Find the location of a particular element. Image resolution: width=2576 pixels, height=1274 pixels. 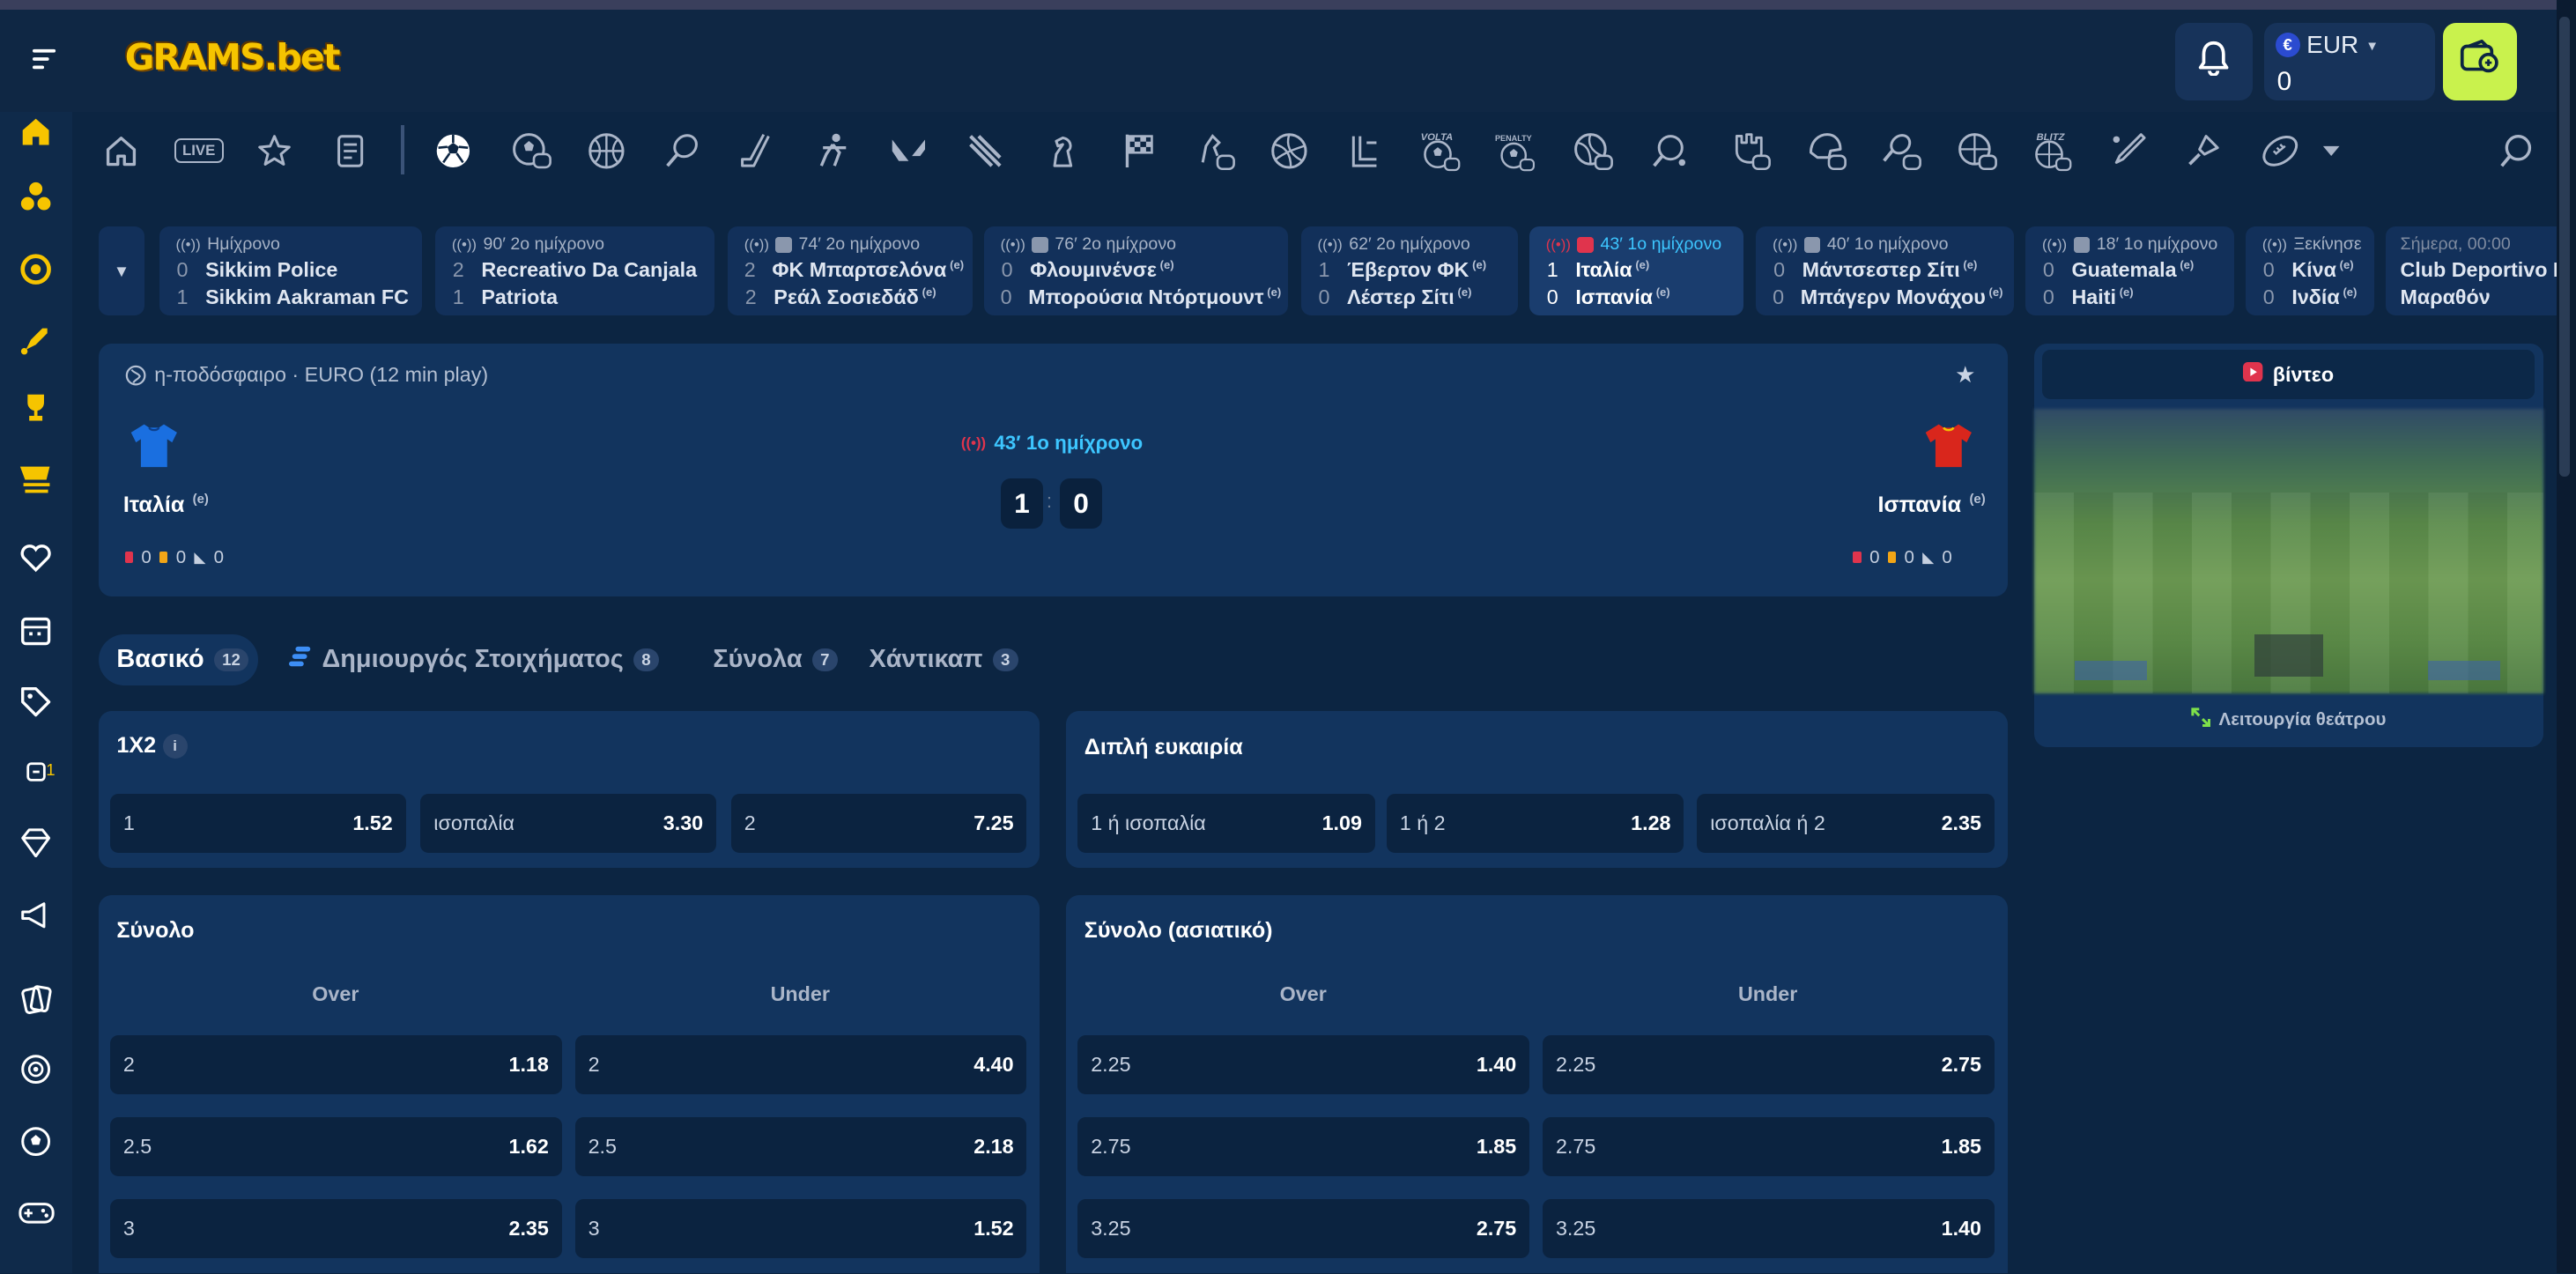

odds-button: ισοπαλία 3.30 is located at coordinates (569, 823).